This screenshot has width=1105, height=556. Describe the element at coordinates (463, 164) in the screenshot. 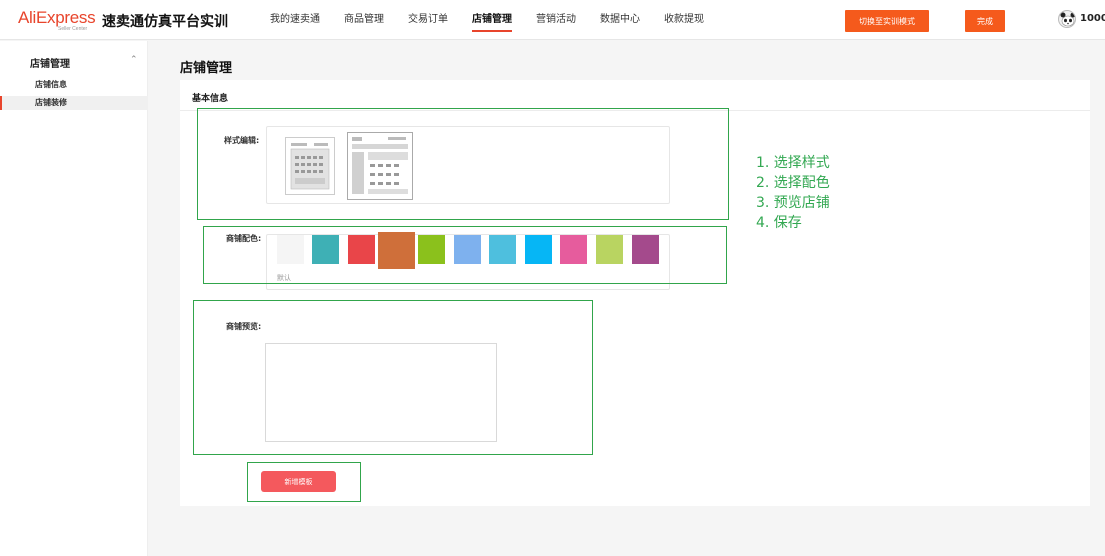

I see `annotation-box-style` at that location.